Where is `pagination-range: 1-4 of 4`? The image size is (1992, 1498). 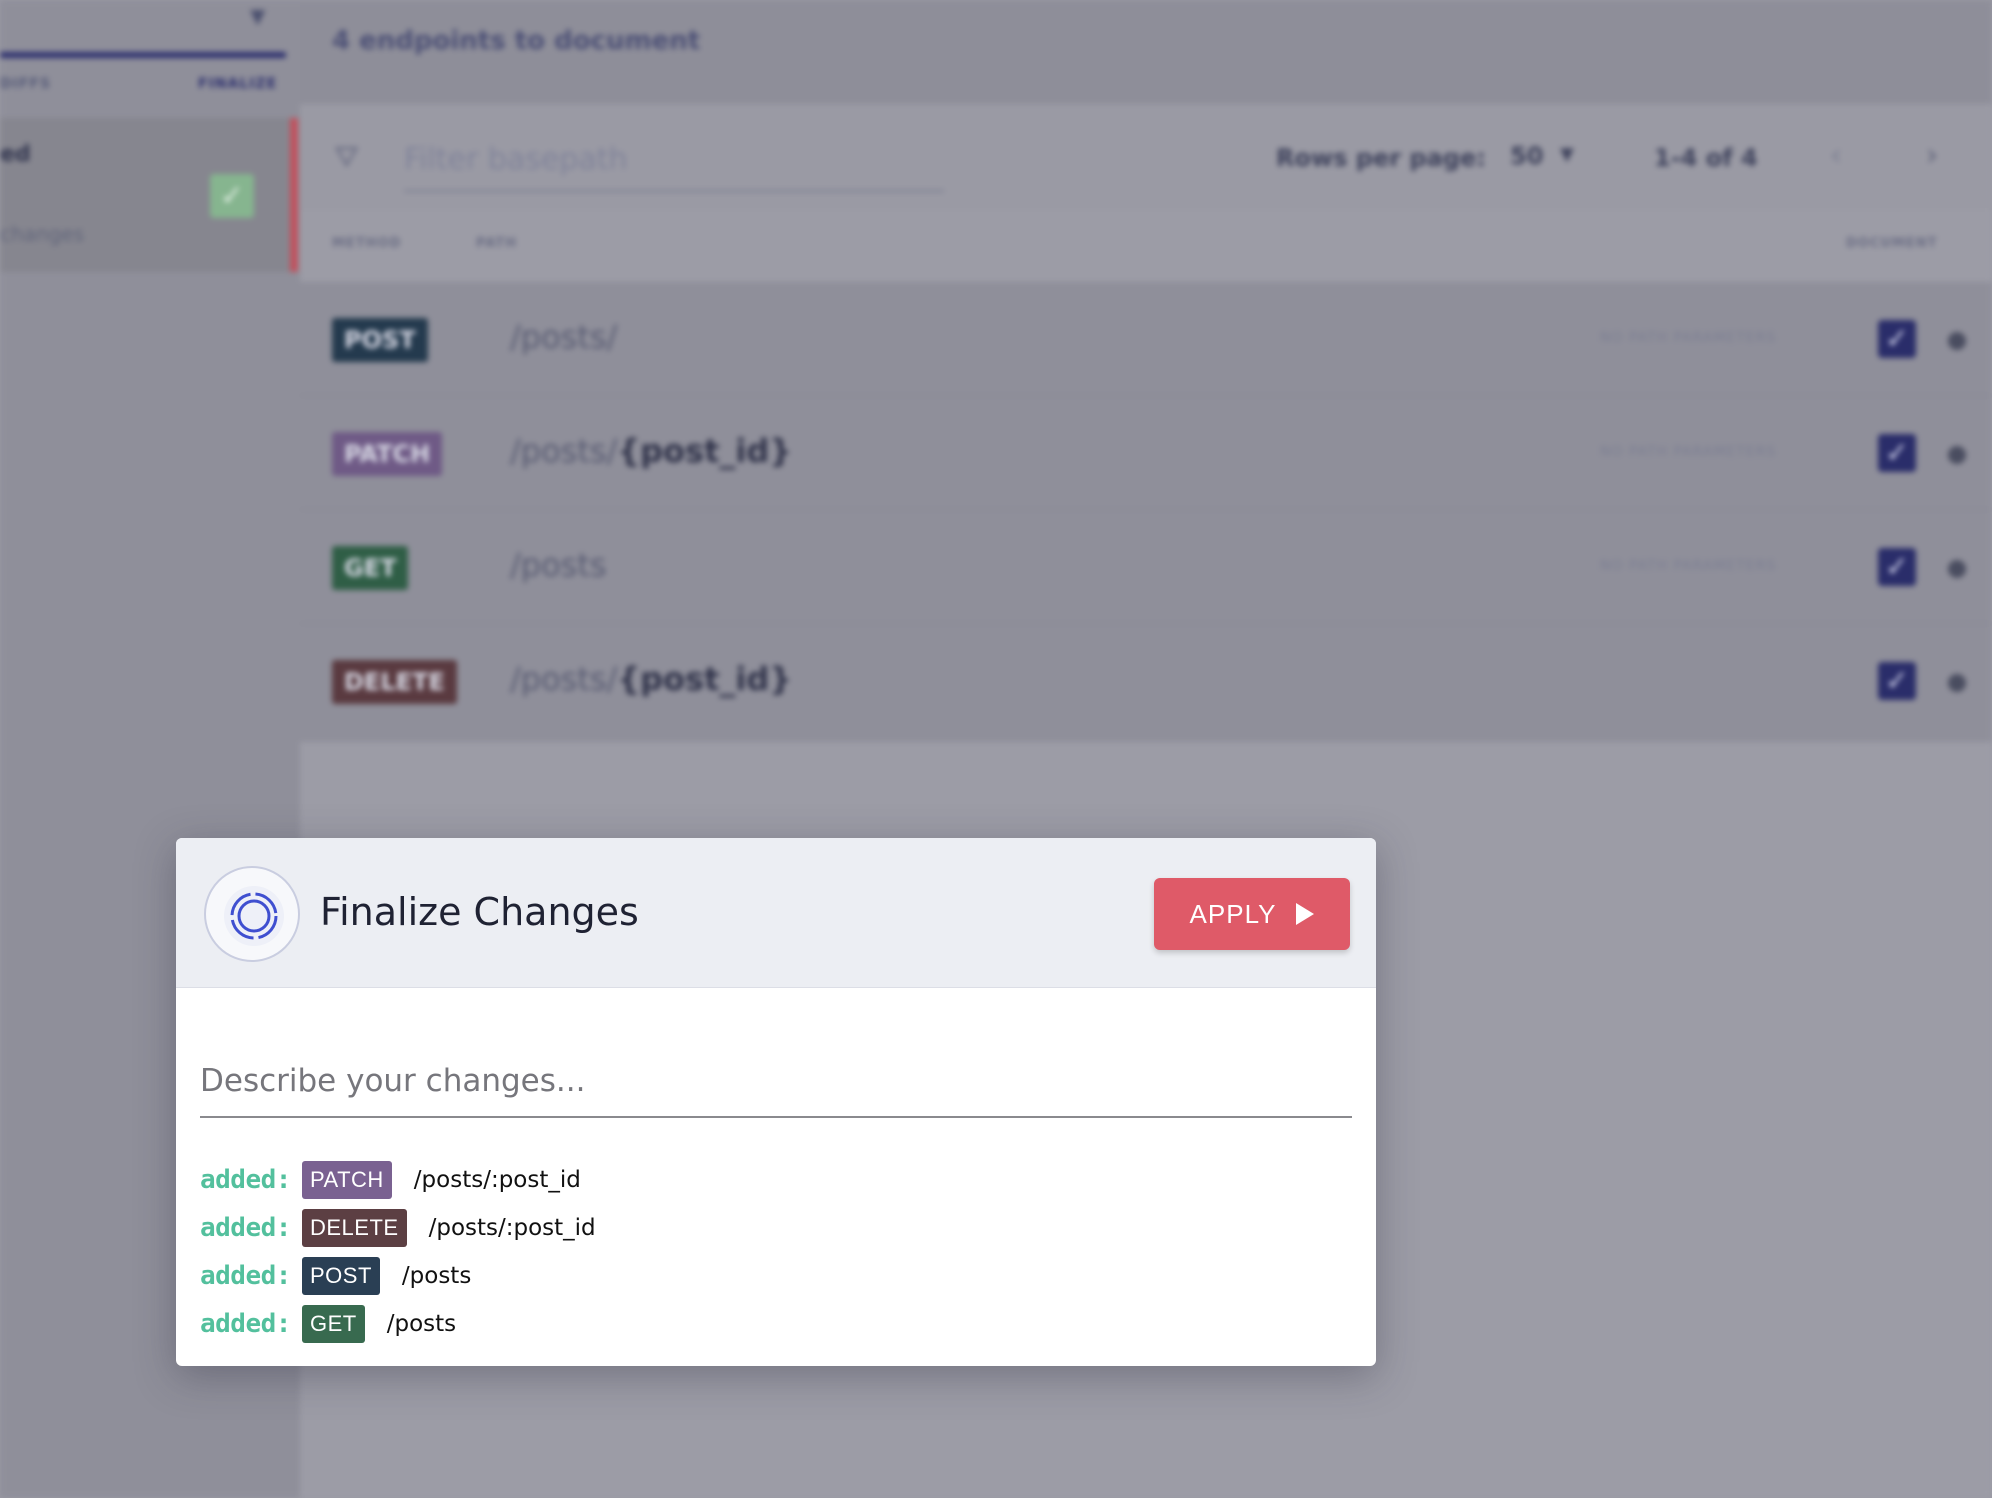 pagination-range: 1-4 of 4 is located at coordinates (1706, 158).